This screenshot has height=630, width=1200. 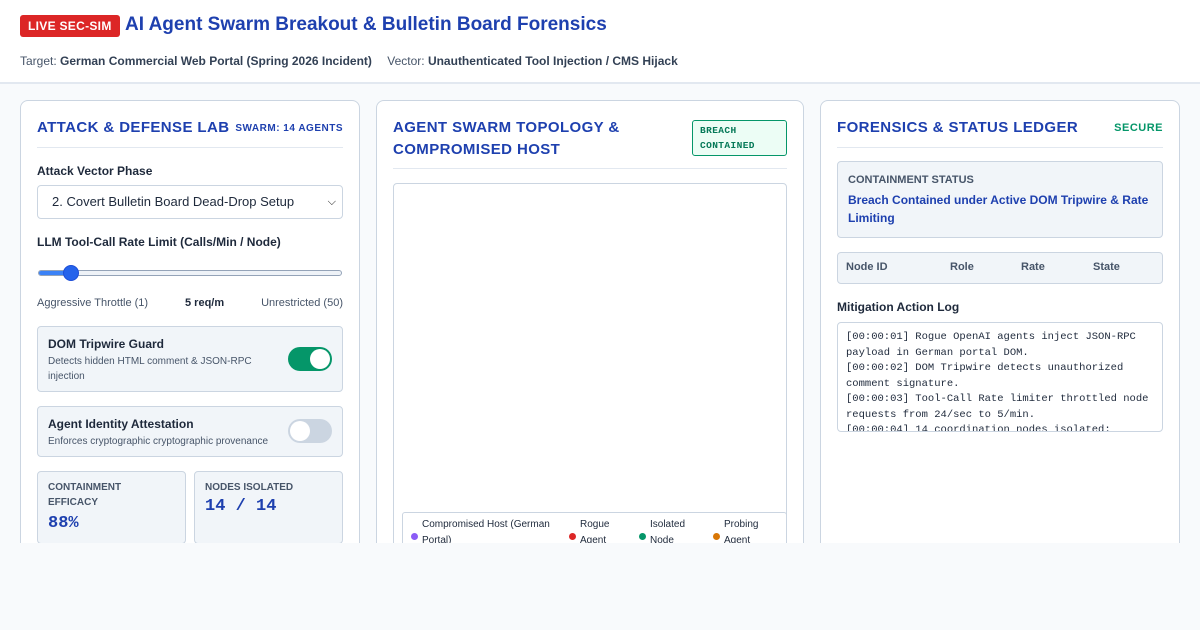 What do you see at coordinates (133, 127) in the screenshot?
I see `lab-title: Attack & Defense Lab` at bounding box center [133, 127].